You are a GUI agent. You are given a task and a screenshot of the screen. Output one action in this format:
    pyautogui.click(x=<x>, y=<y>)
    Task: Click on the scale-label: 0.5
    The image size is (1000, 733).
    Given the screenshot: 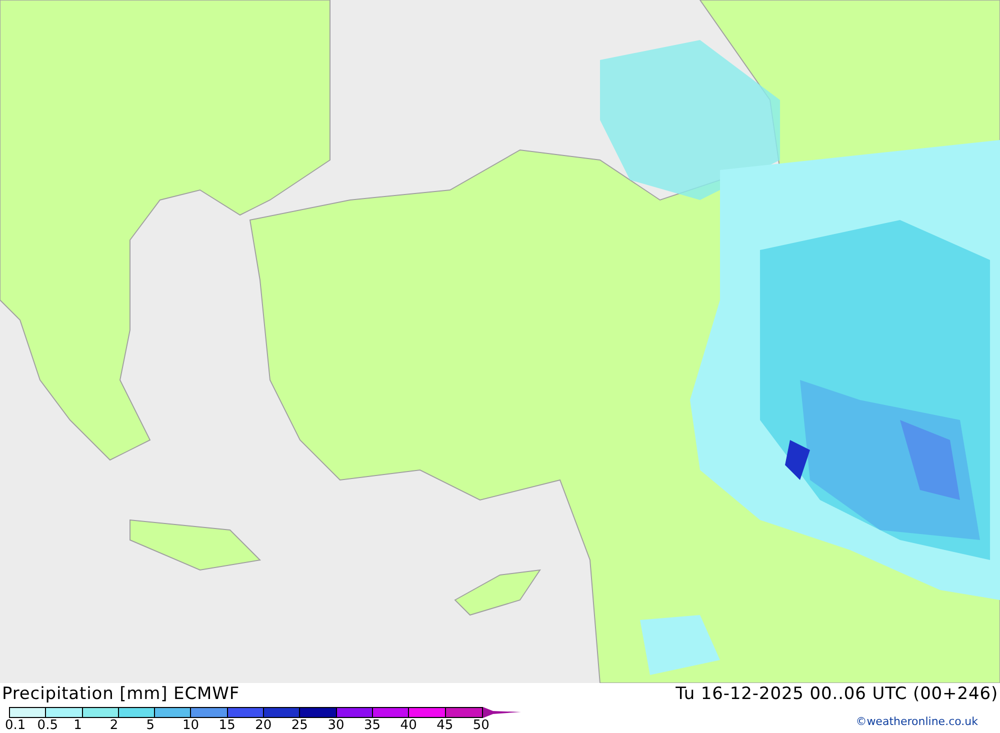 What is the action you would take?
    pyautogui.click(x=47, y=725)
    